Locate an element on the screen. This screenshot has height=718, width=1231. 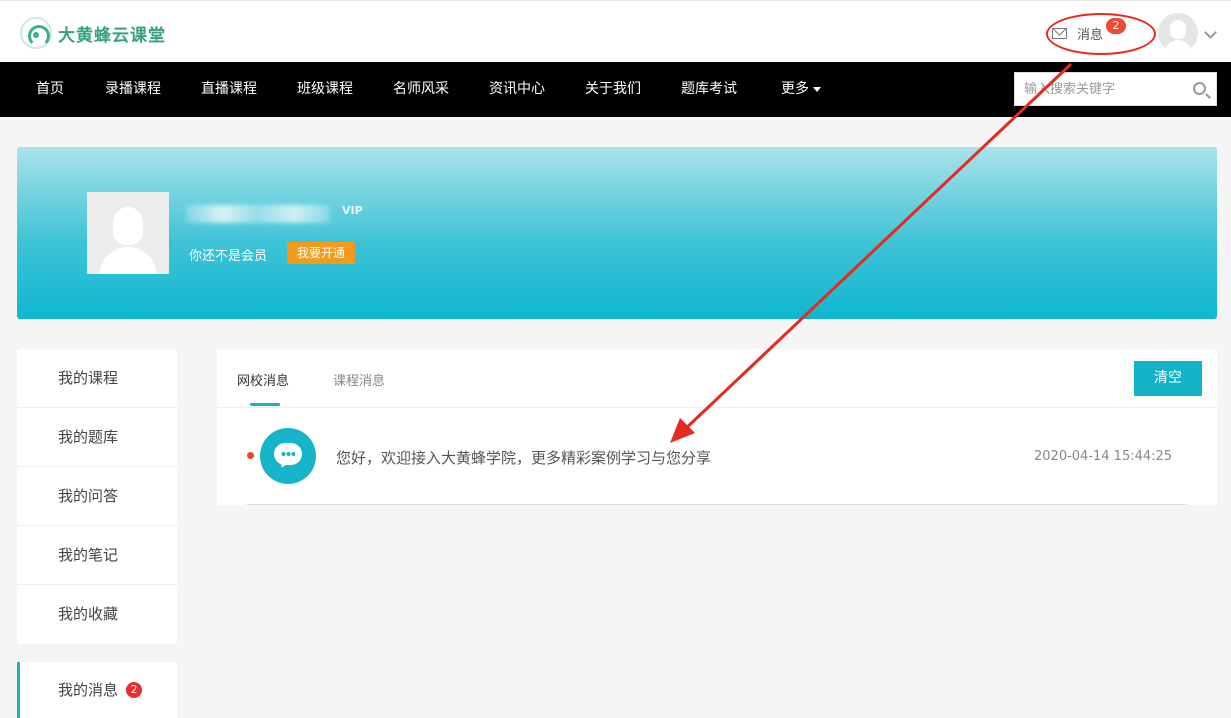
chat-dots is located at coordinates (288, 454).